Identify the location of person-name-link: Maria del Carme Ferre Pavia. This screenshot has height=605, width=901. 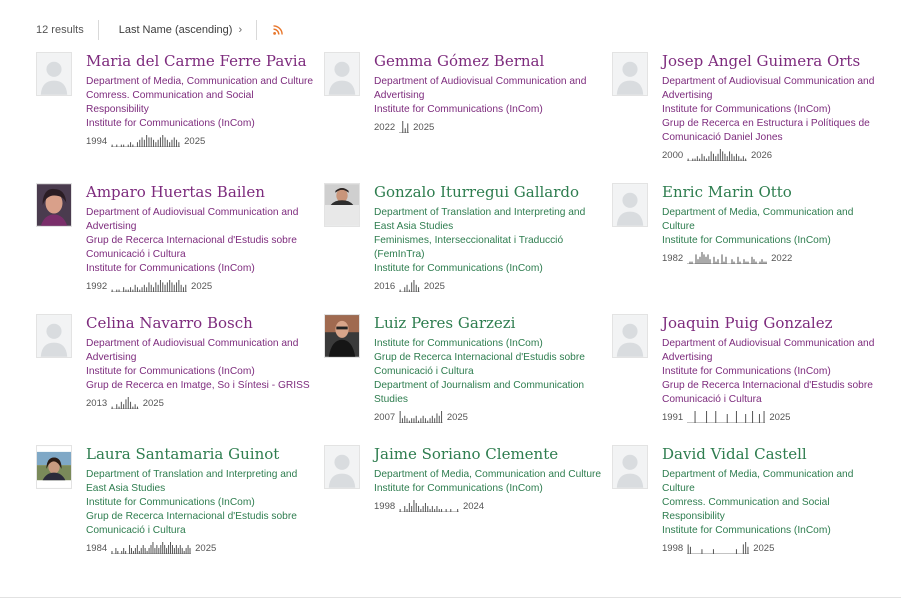
(202, 61).